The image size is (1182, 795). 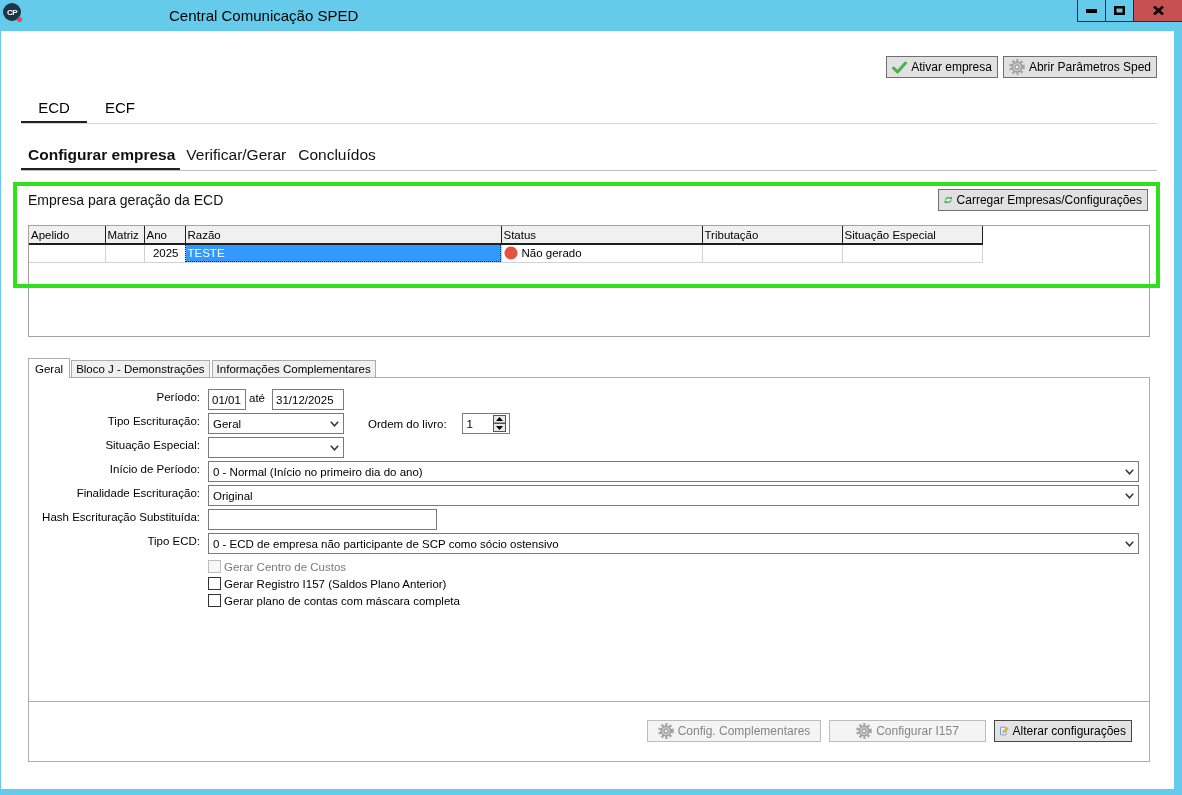 What do you see at coordinates (264, 15) in the screenshot?
I see `window-title: Central Comunicação SPED` at bounding box center [264, 15].